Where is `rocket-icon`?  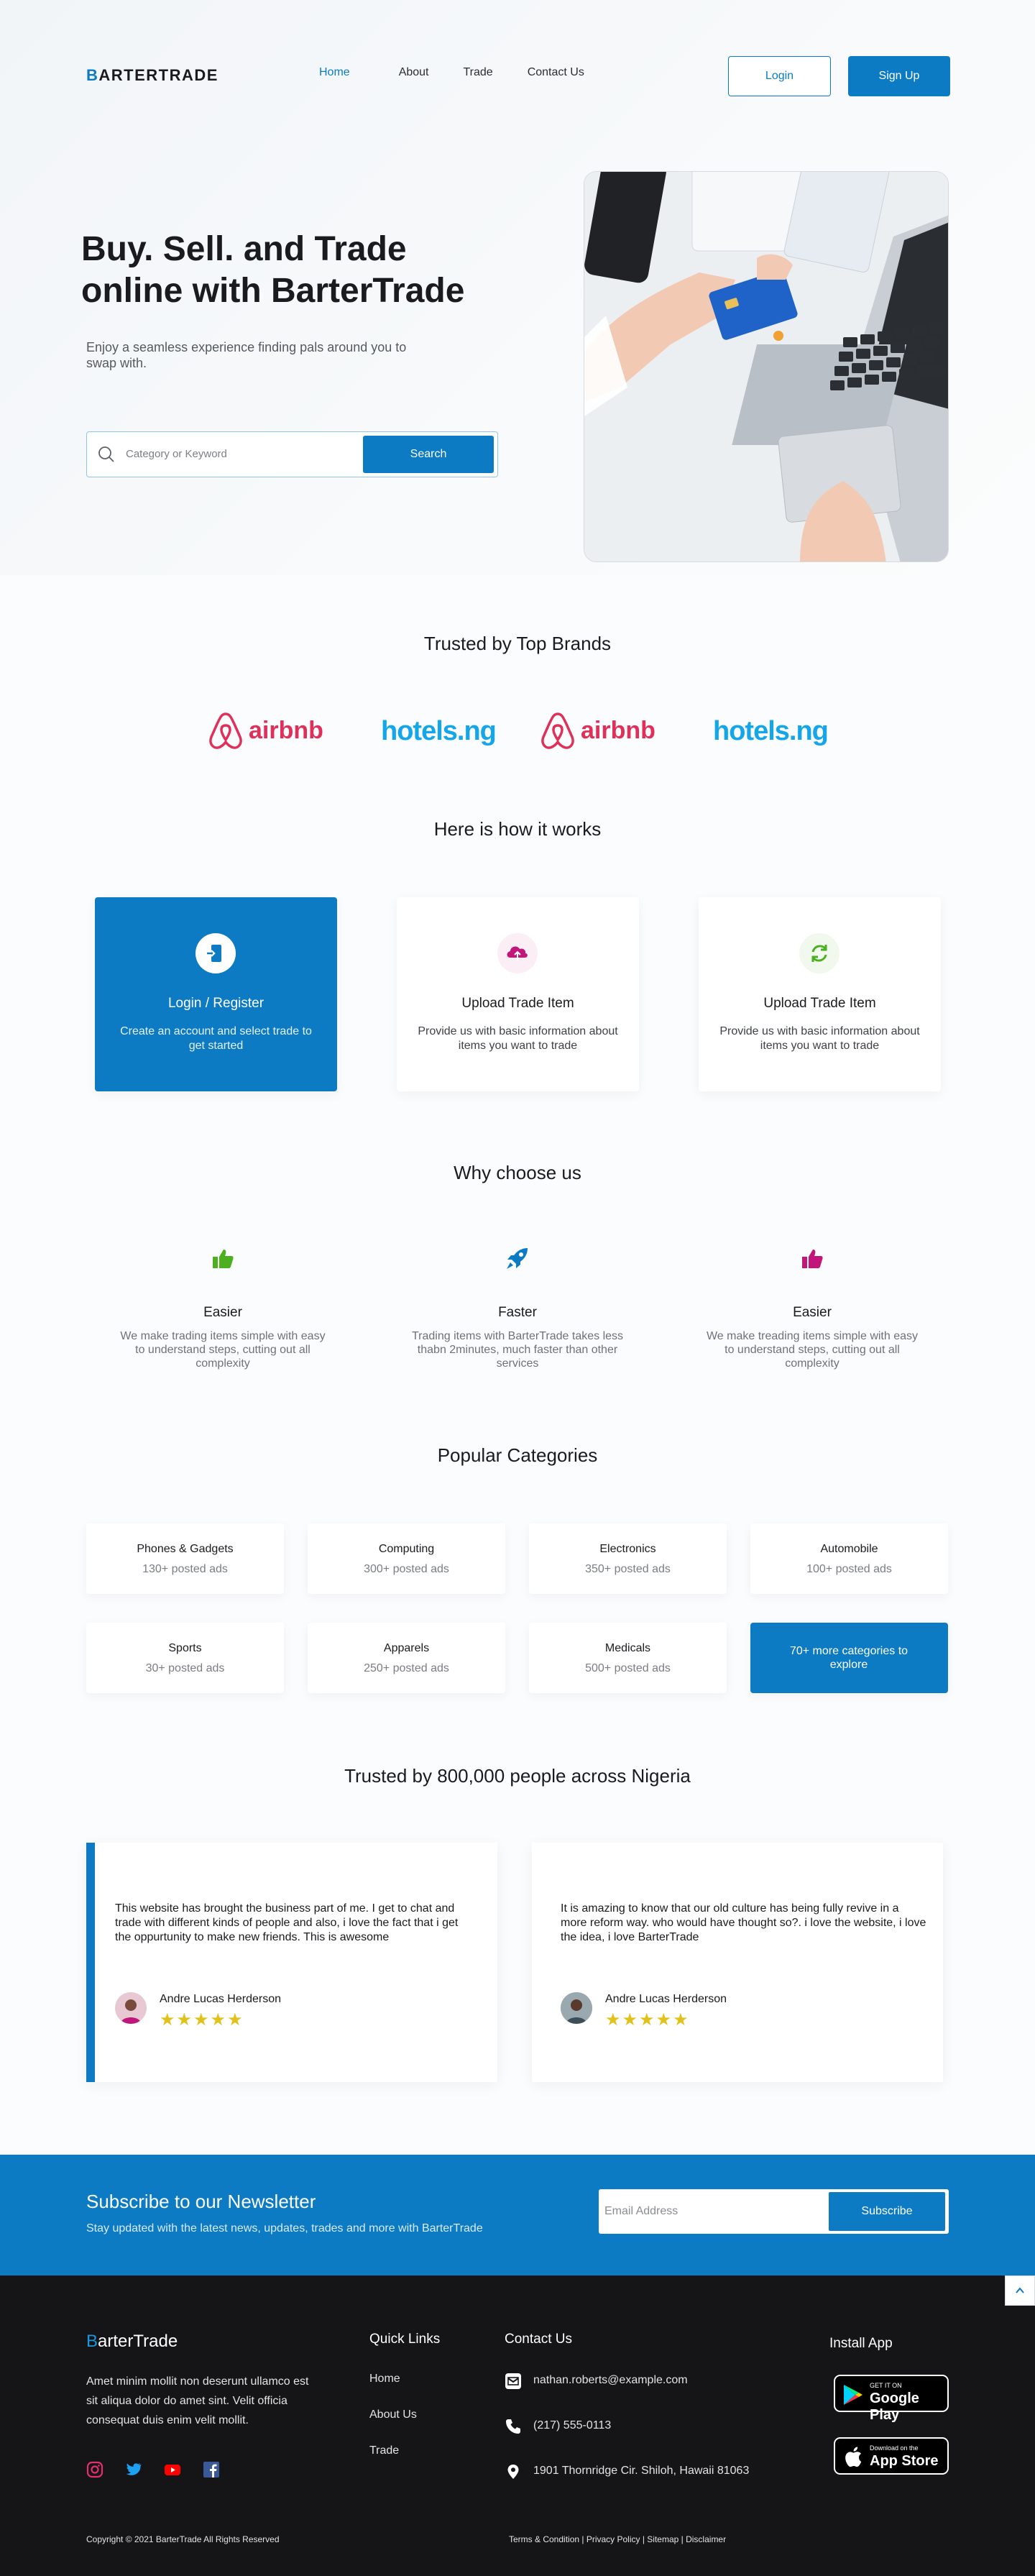 rocket-icon is located at coordinates (517, 1258).